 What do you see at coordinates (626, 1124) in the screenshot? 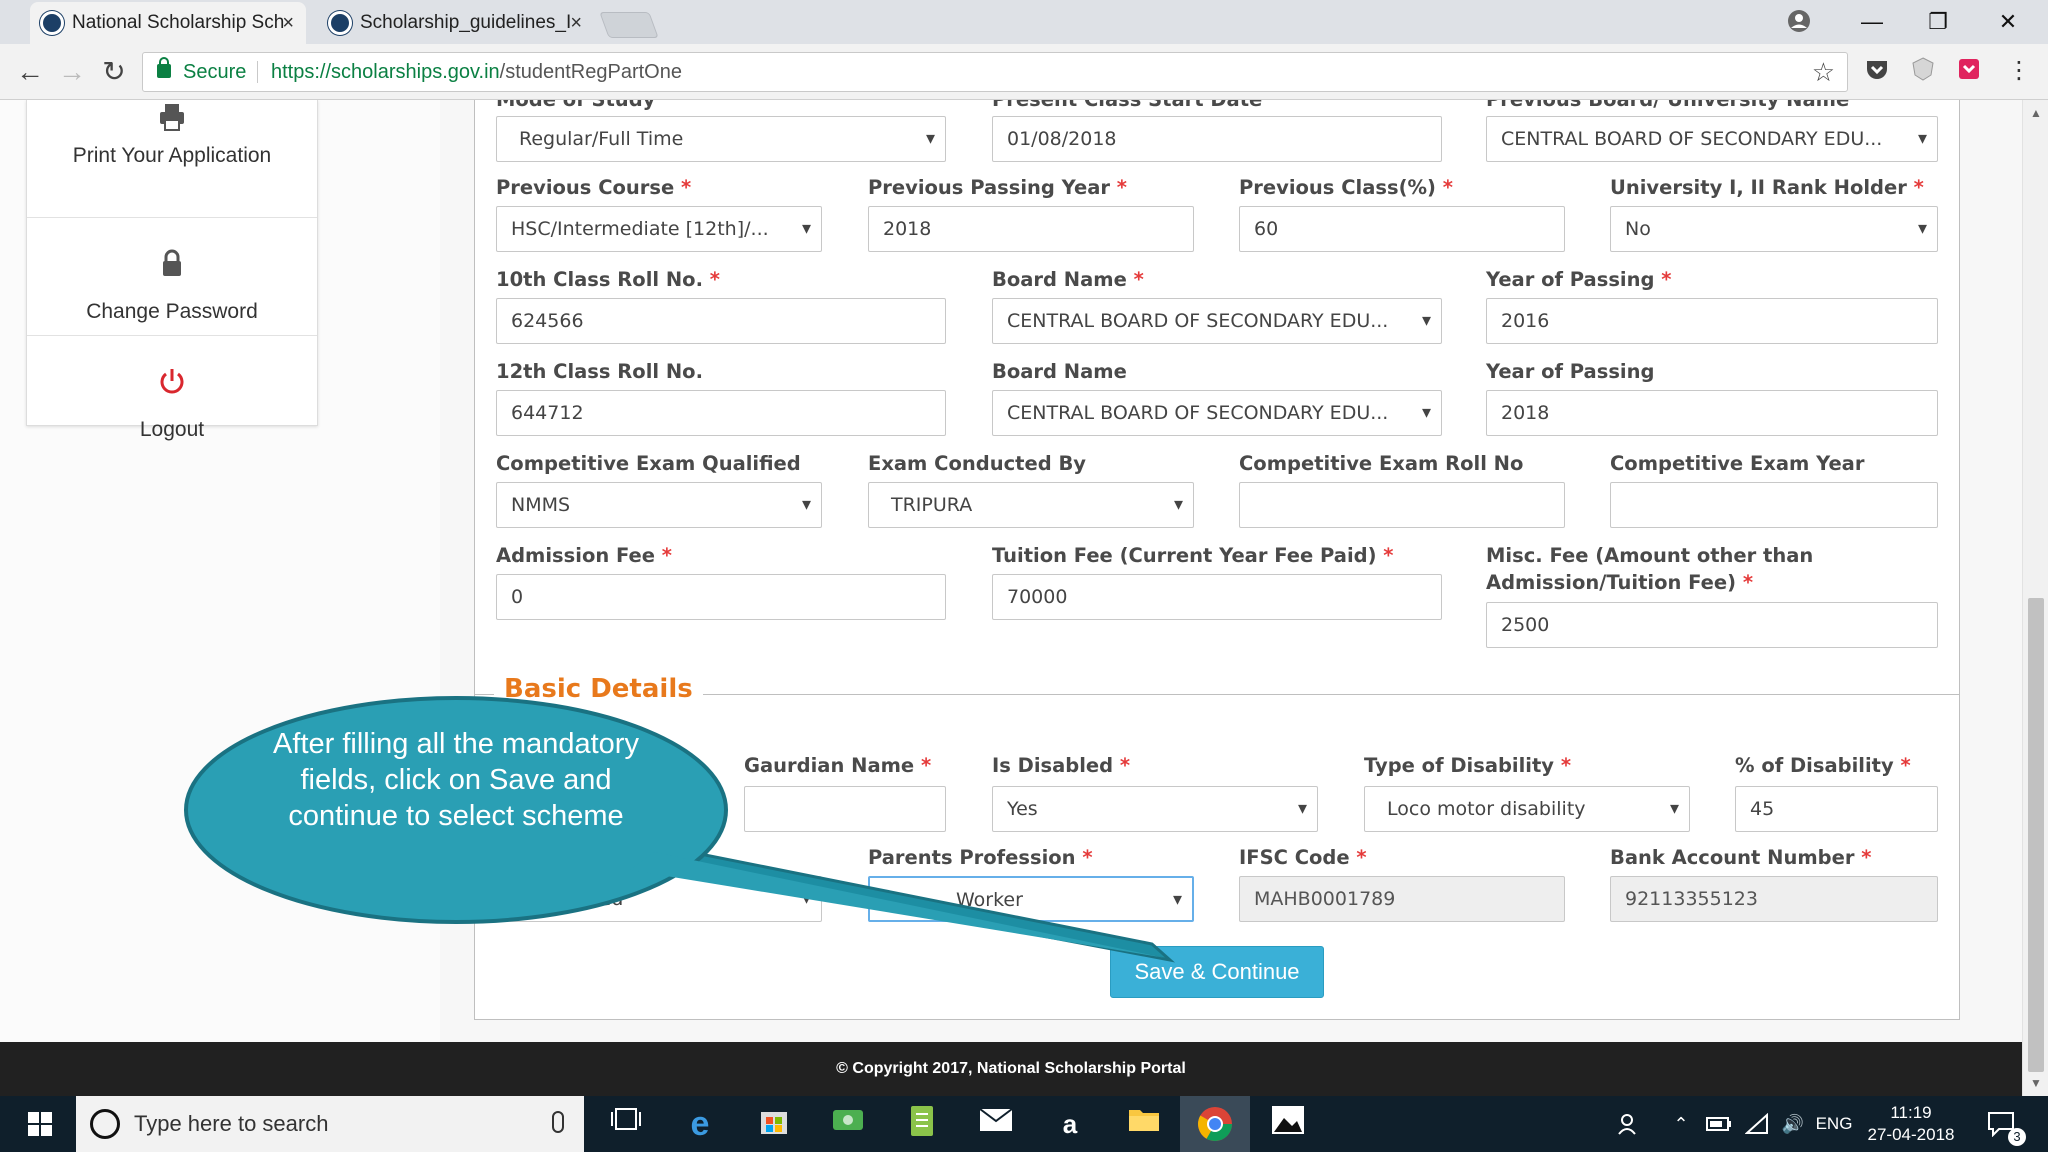
I see `task-view-icon` at bounding box center [626, 1124].